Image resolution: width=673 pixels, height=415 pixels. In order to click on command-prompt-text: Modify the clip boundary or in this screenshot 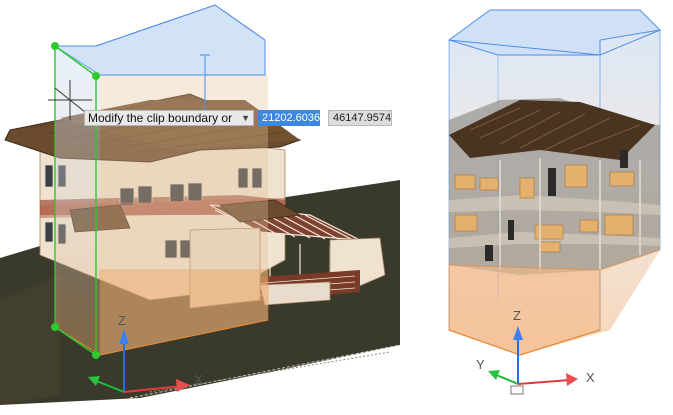, I will do `click(160, 117)`.